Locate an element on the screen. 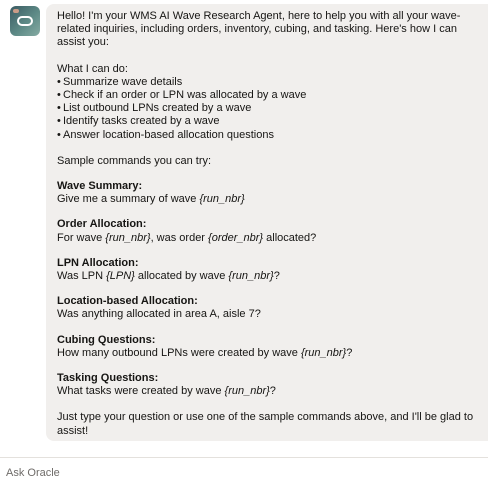 This screenshot has width=488, height=487. capability-item: • Summarize wave details is located at coordinates (267, 82).